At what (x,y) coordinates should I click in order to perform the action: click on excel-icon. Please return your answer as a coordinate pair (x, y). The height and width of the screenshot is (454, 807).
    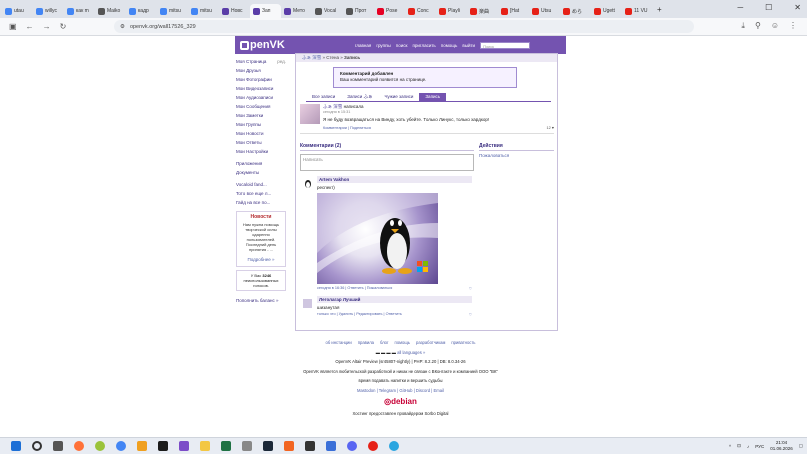
    Looking at the image, I should click on (226, 446).